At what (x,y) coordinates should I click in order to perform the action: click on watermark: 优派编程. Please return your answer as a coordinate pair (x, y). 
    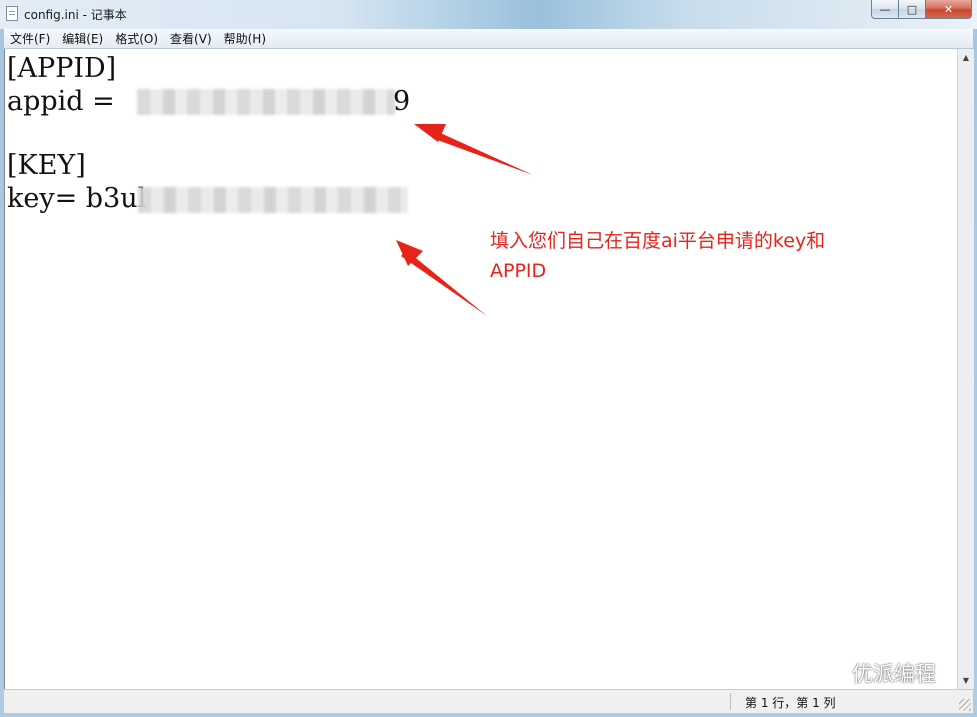
    Looking at the image, I should click on (871, 673).